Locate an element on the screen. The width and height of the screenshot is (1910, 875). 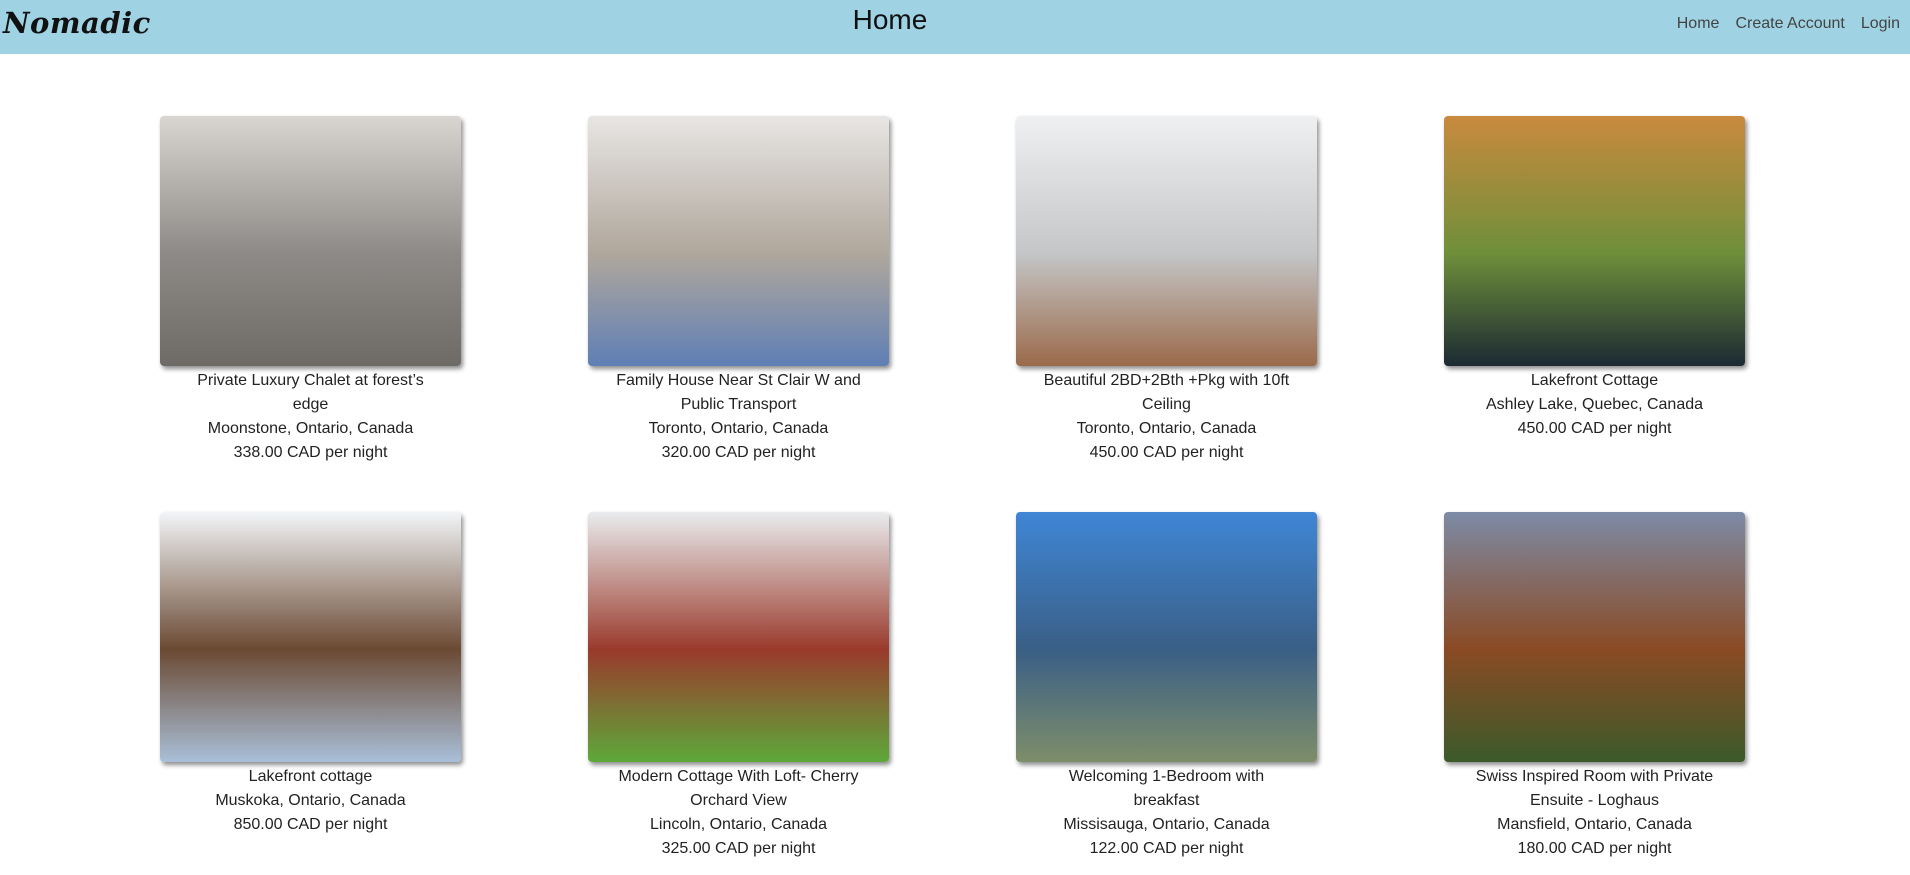
listing-title: Lakefront Cottage is located at coordinates (1594, 380).